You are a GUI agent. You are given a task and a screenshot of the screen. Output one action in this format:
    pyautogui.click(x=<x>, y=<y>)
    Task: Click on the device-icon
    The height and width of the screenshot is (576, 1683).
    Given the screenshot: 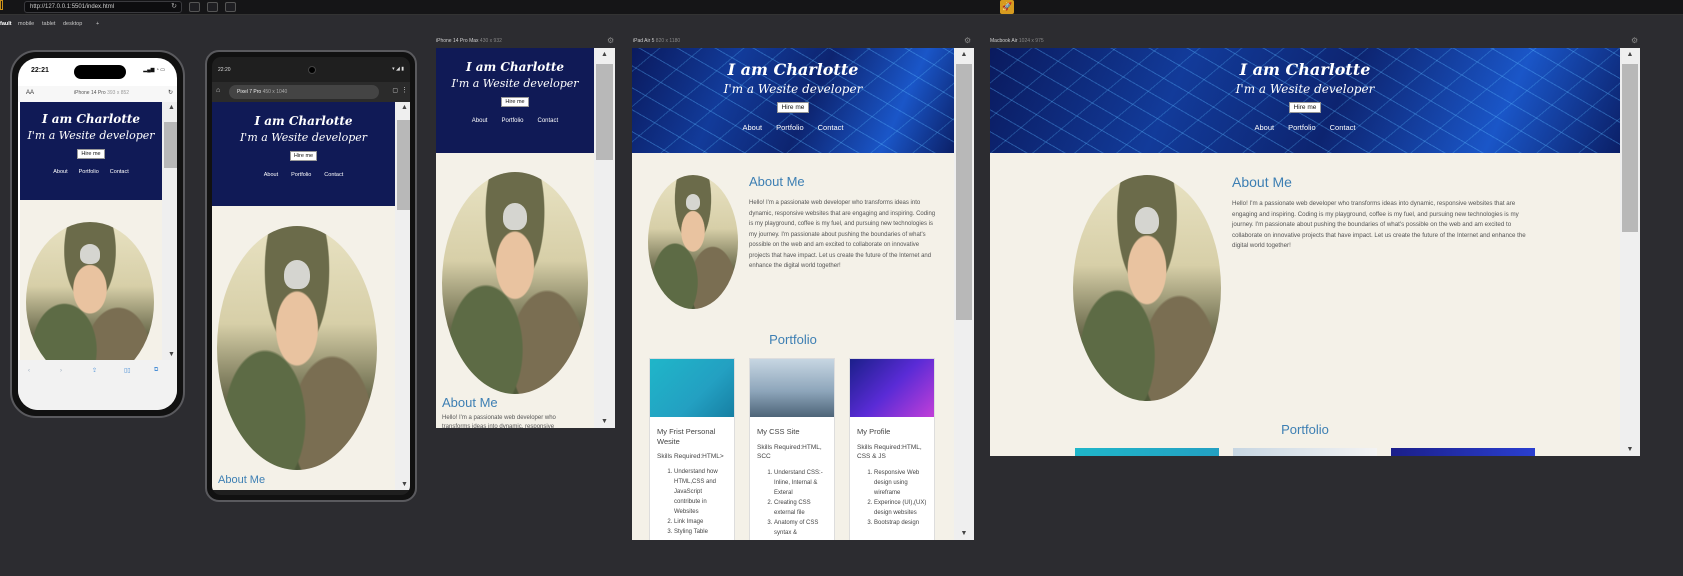 What is the action you would take?
    pyautogui.click(x=212, y=7)
    